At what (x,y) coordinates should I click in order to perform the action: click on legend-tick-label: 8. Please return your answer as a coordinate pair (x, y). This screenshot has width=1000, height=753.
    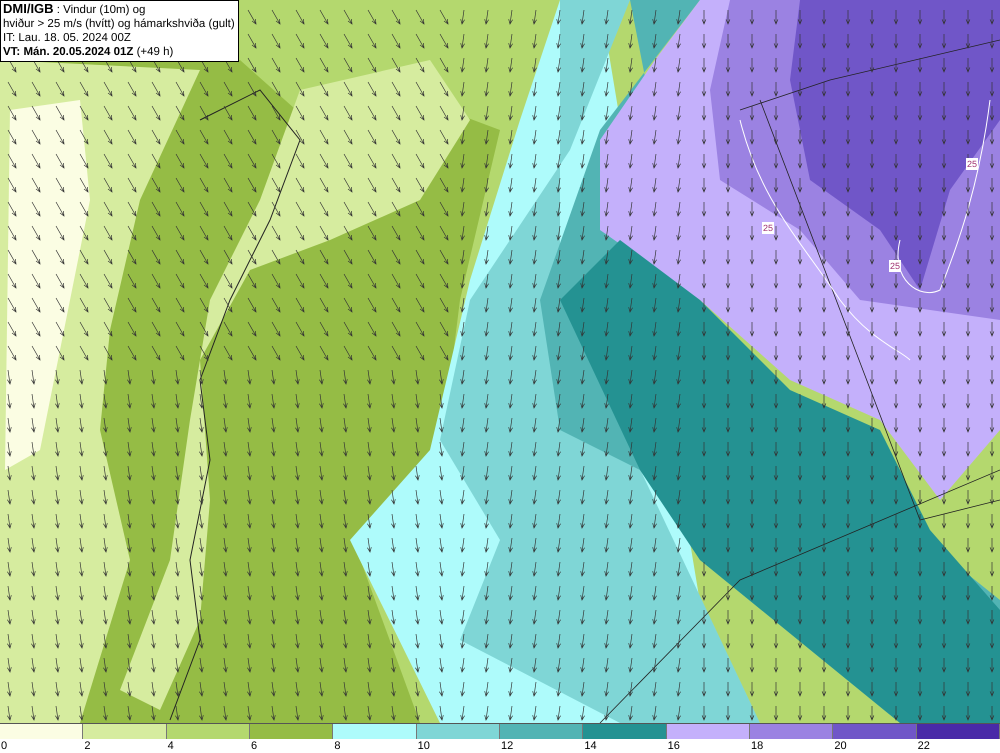
    Looking at the image, I should click on (337, 746).